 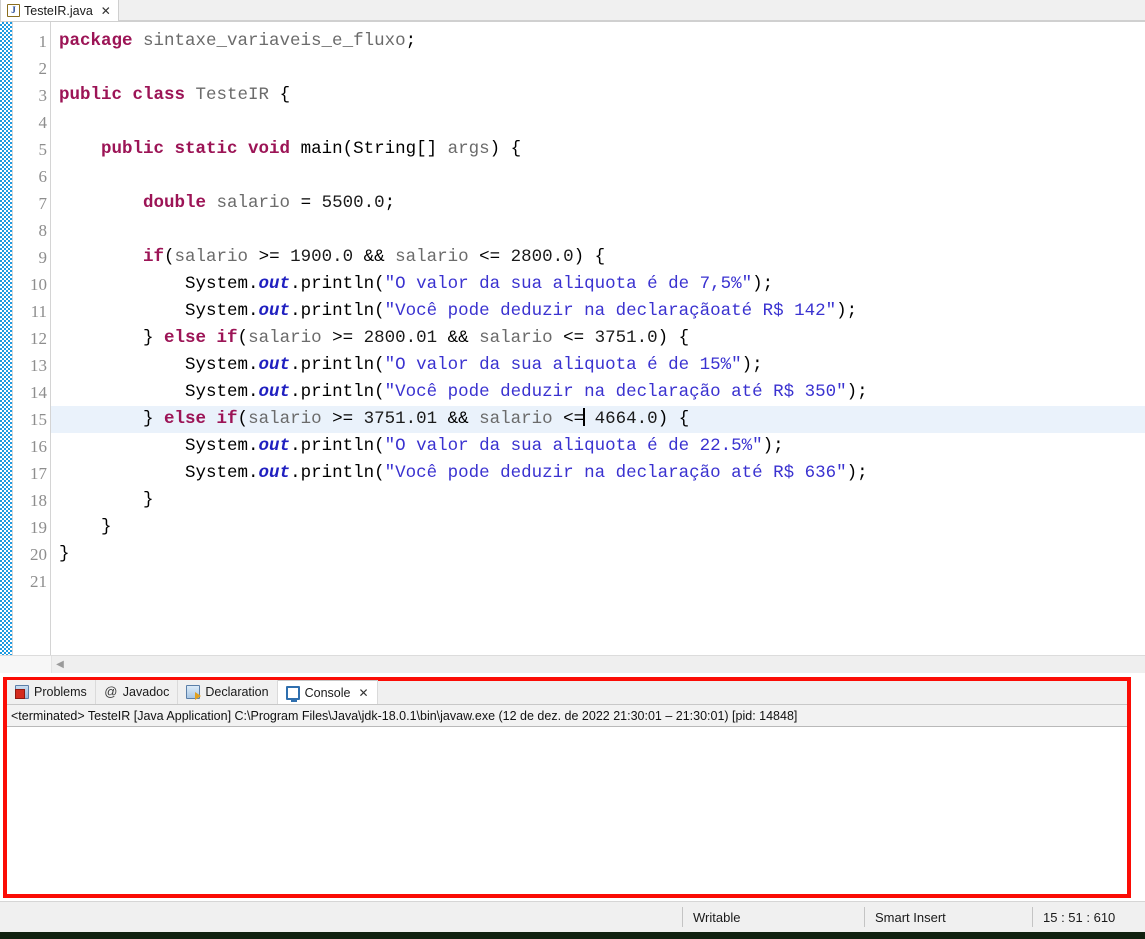 I want to click on line-number-gutter: 123456789101112131415161718192021, so click(x=37, y=338).